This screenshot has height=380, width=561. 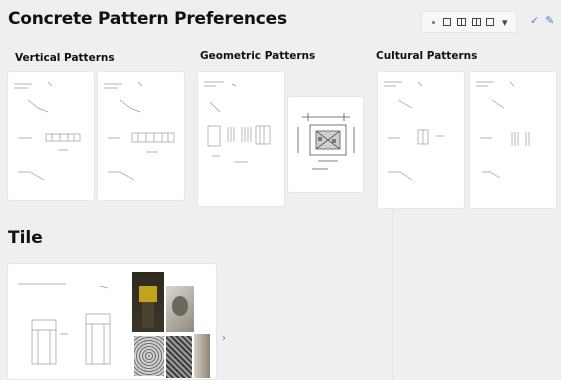 What do you see at coordinates (476, 22) in the screenshot?
I see `columns-icon` at bounding box center [476, 22].